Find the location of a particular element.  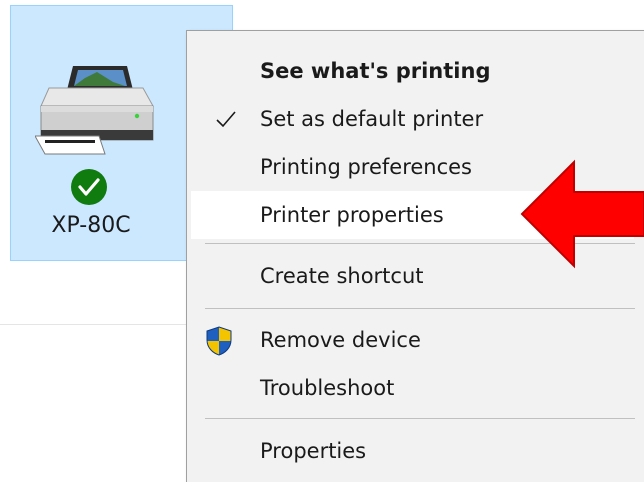

uac-shield-icon is located at coordinates (219, 341).